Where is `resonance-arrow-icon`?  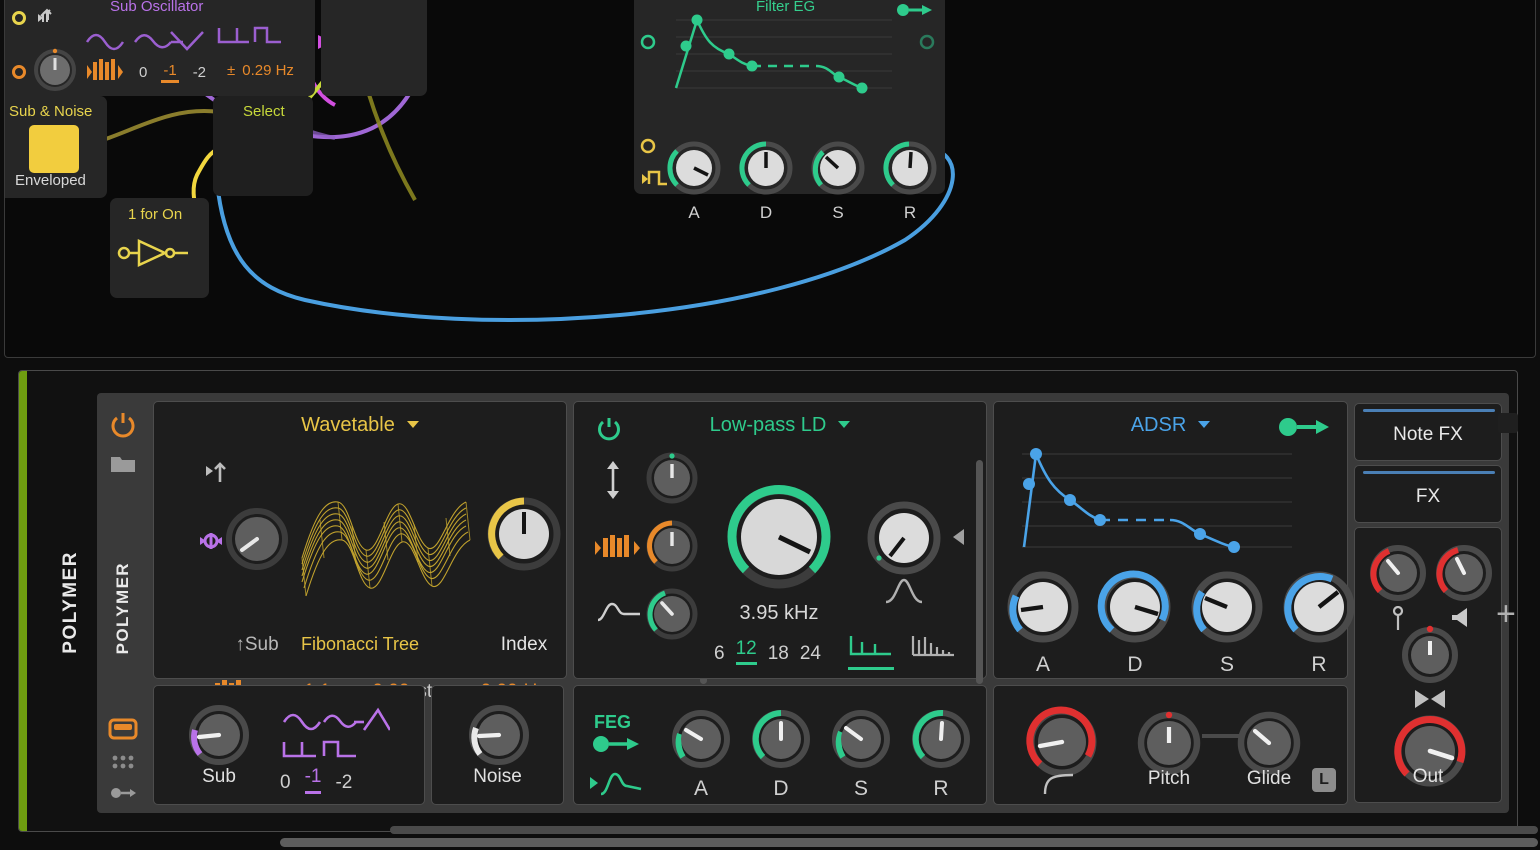
resonance-arrow-icon is located at coordinates (959, 539).